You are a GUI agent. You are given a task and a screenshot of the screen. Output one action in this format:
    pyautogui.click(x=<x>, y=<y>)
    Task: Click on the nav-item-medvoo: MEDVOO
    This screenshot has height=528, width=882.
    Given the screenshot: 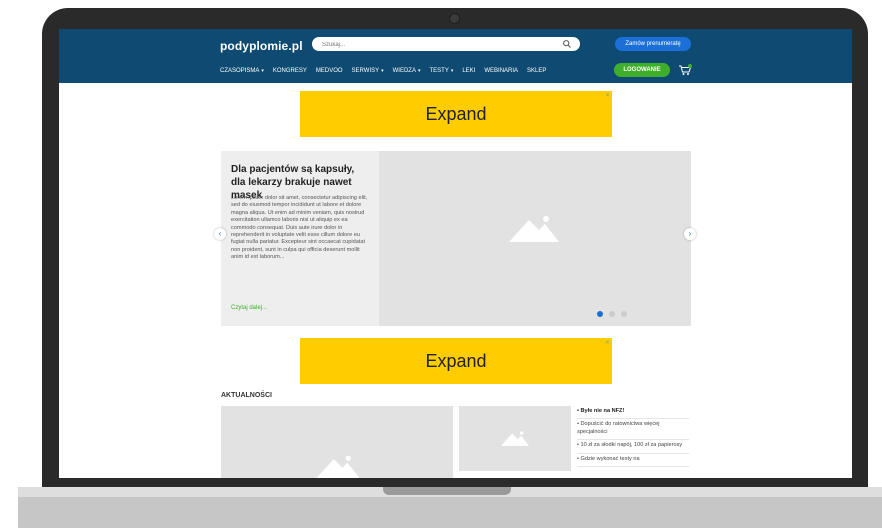 What is the action you would take?
    pyautogui.click(x=329, y=71)
    